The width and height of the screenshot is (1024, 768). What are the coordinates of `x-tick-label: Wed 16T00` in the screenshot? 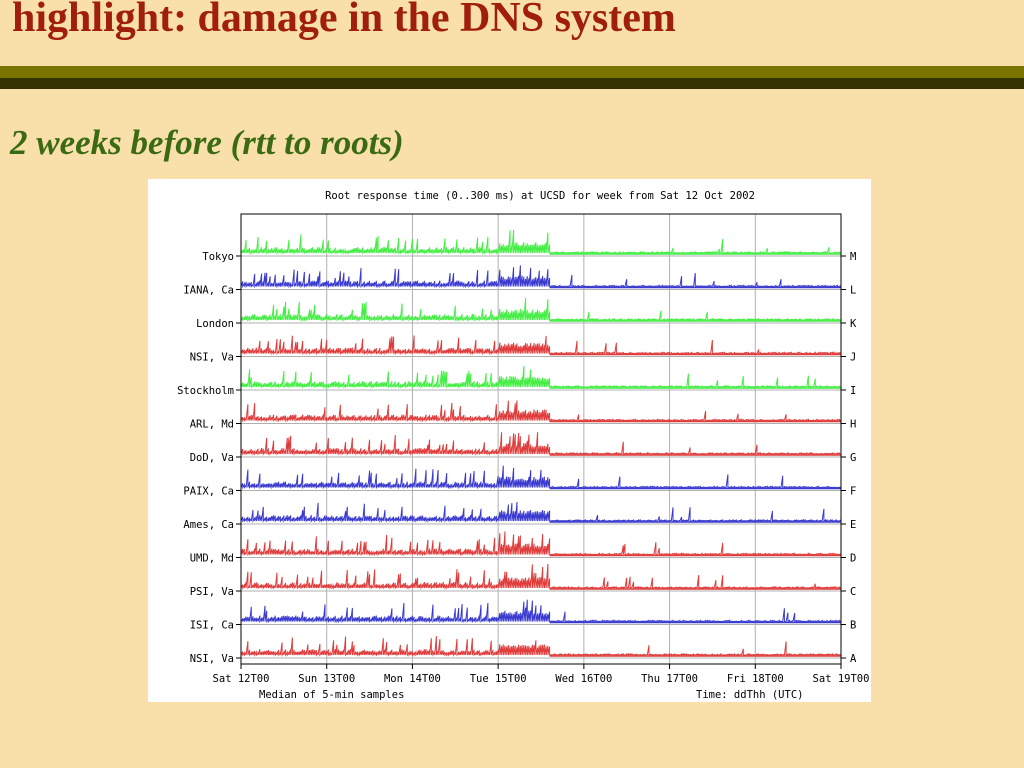 It's located at (583, 679).